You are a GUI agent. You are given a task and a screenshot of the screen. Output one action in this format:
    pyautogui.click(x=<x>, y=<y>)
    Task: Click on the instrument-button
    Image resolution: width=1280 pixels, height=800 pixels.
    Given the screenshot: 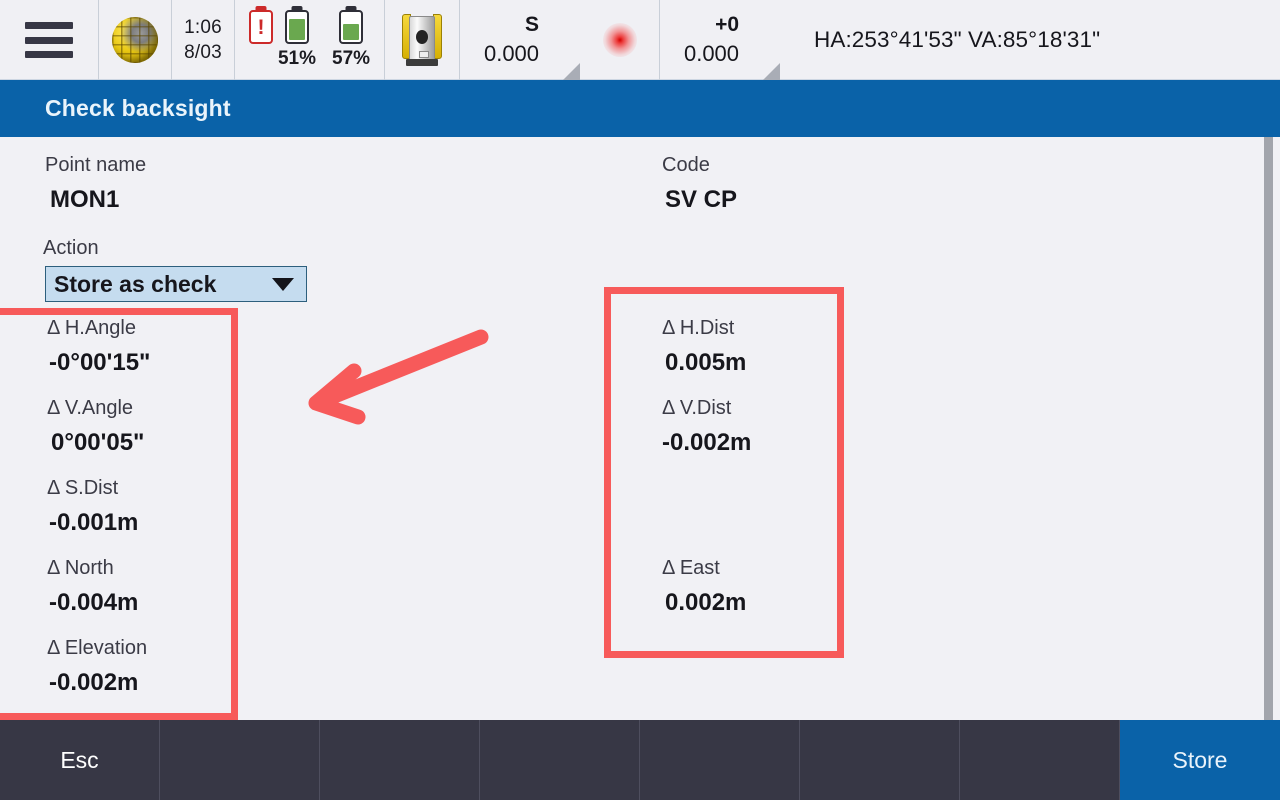 What is the action you would take?
    pyautogui.click(x=422, y=40)
    